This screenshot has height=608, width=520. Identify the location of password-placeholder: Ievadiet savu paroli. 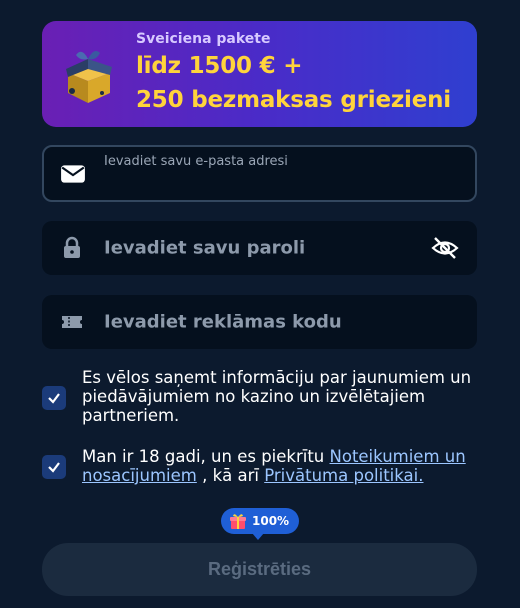
(205, 248).